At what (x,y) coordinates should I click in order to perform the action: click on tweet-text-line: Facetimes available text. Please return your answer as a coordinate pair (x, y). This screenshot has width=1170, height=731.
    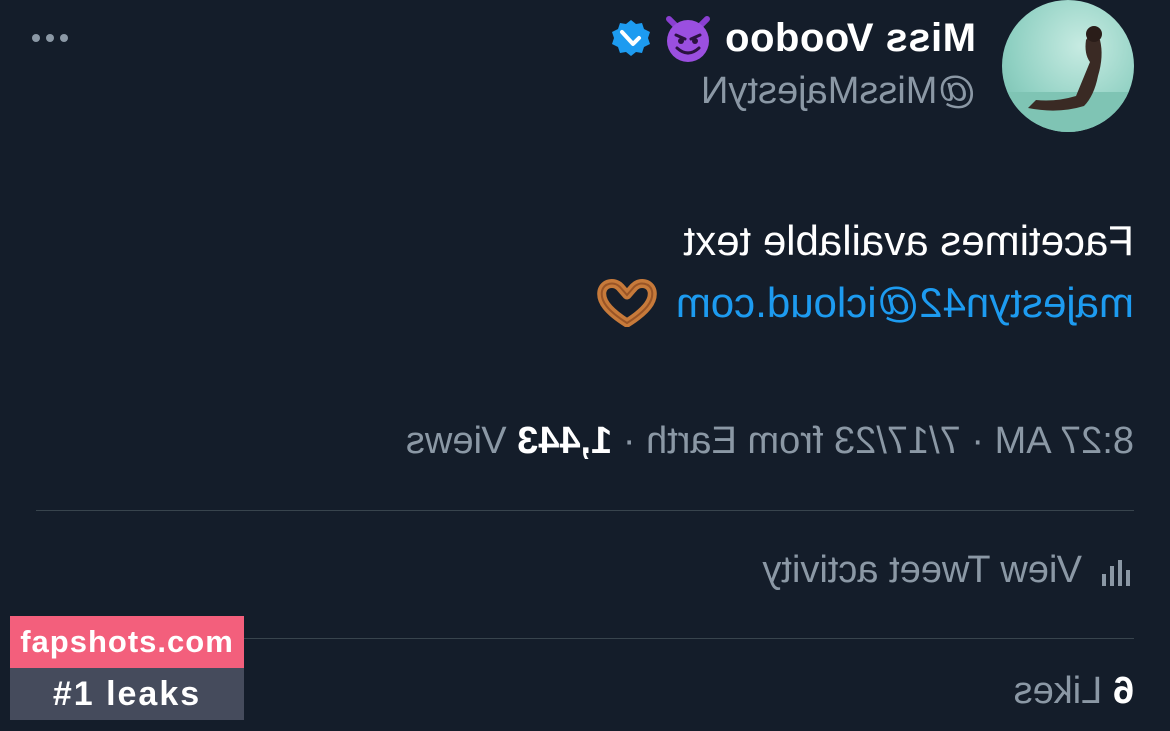
    Looking at the image, I should click on (908, 240).